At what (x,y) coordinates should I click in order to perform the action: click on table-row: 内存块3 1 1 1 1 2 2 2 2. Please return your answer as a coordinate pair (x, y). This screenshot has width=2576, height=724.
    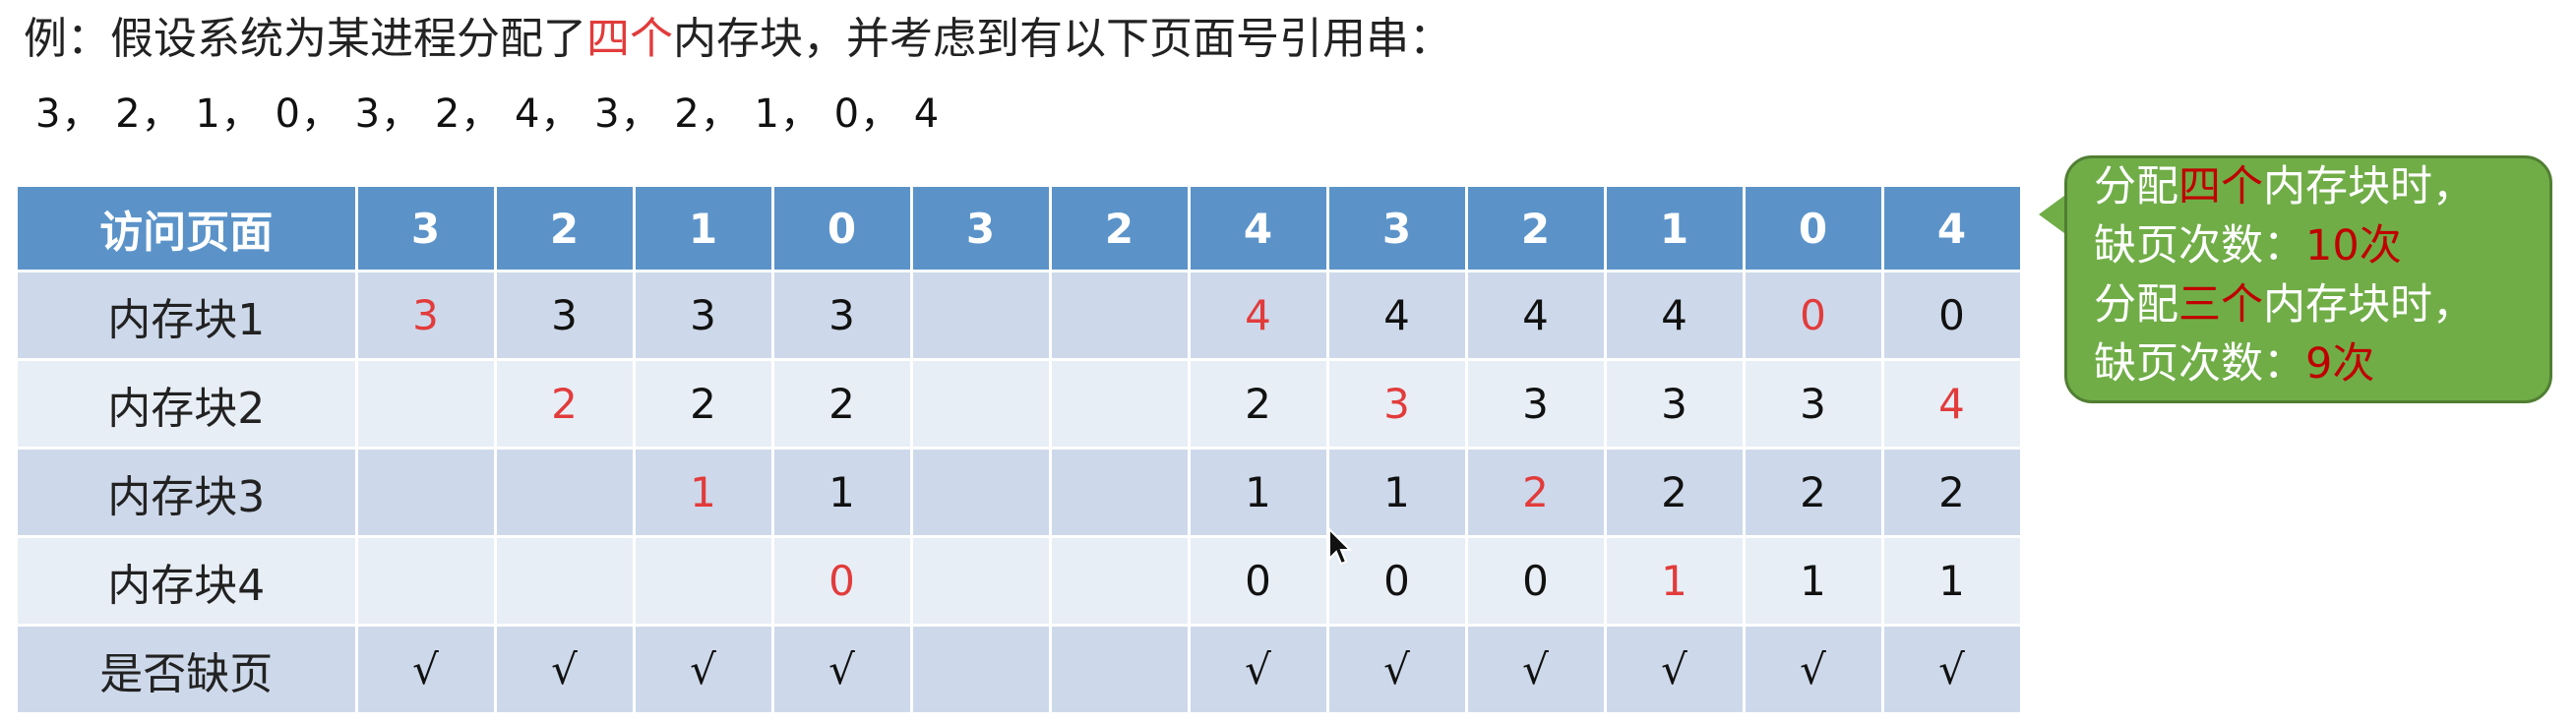
    Looking at the image, I should click on (1021, 493).